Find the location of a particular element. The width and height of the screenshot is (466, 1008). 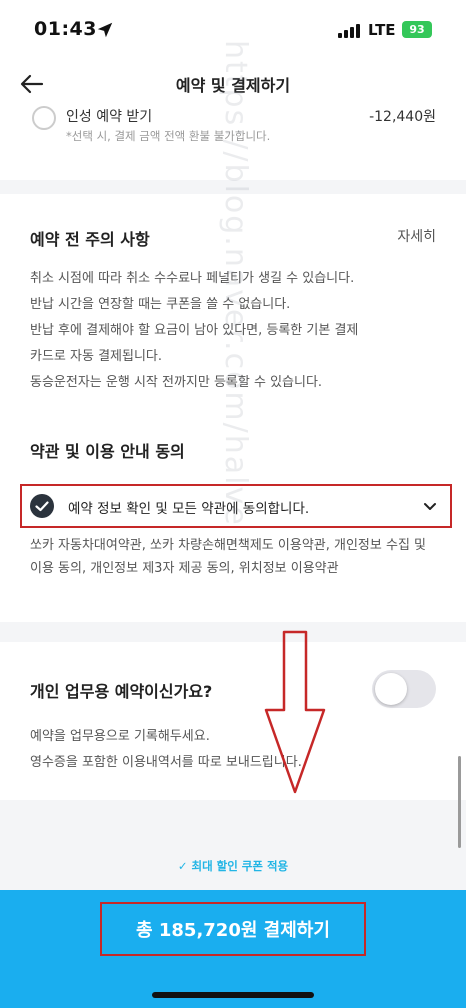

notice-title: 예약 전 주의 사항 is located at coordinates (90, 239).